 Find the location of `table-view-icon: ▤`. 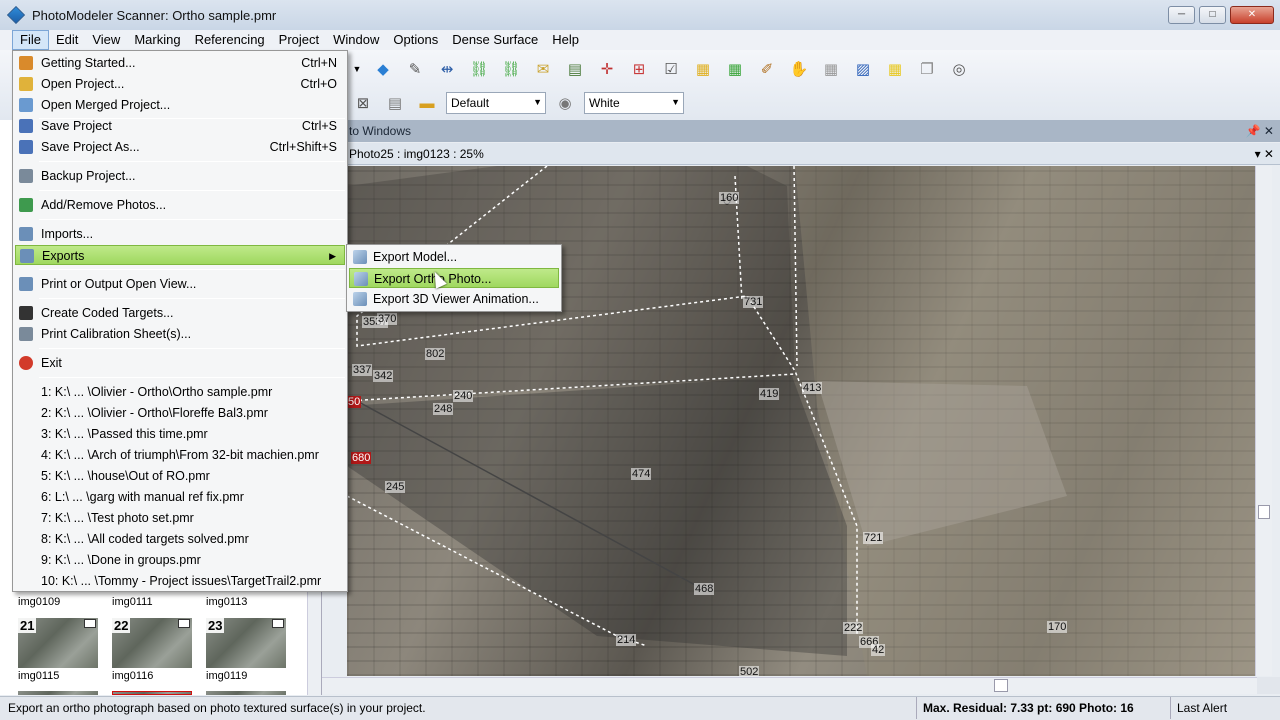

table-view-icon: ▤ is located at coordinates (395, 103).